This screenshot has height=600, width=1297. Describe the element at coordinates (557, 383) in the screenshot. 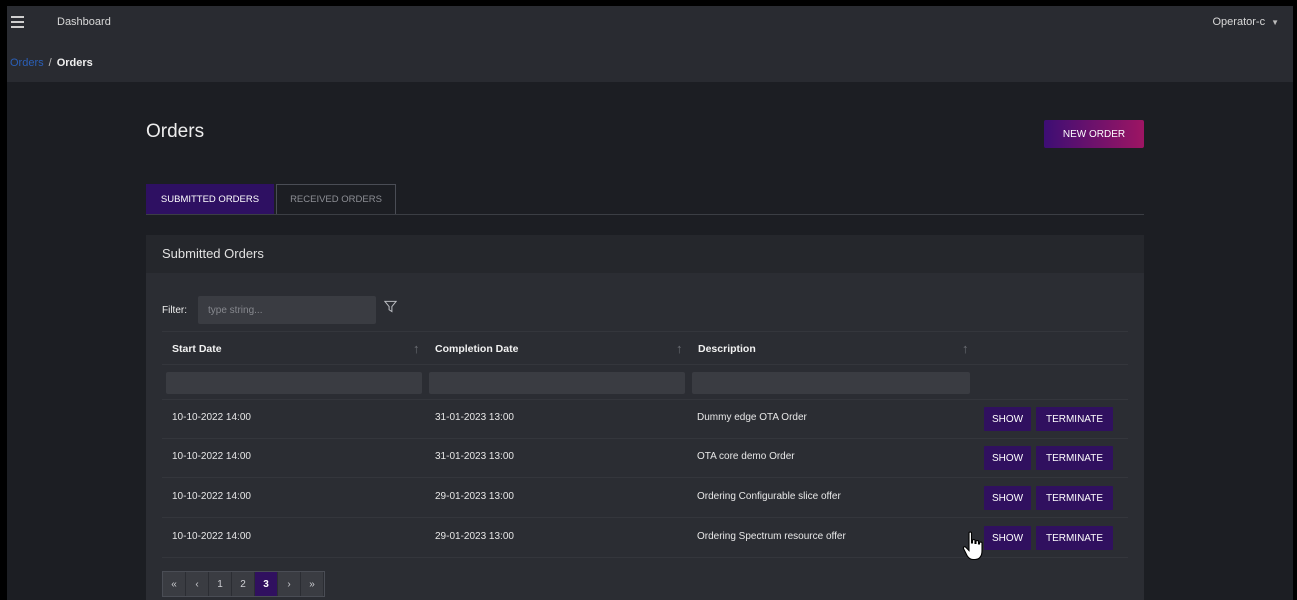

I see `completion-date-filter-input` at that location.